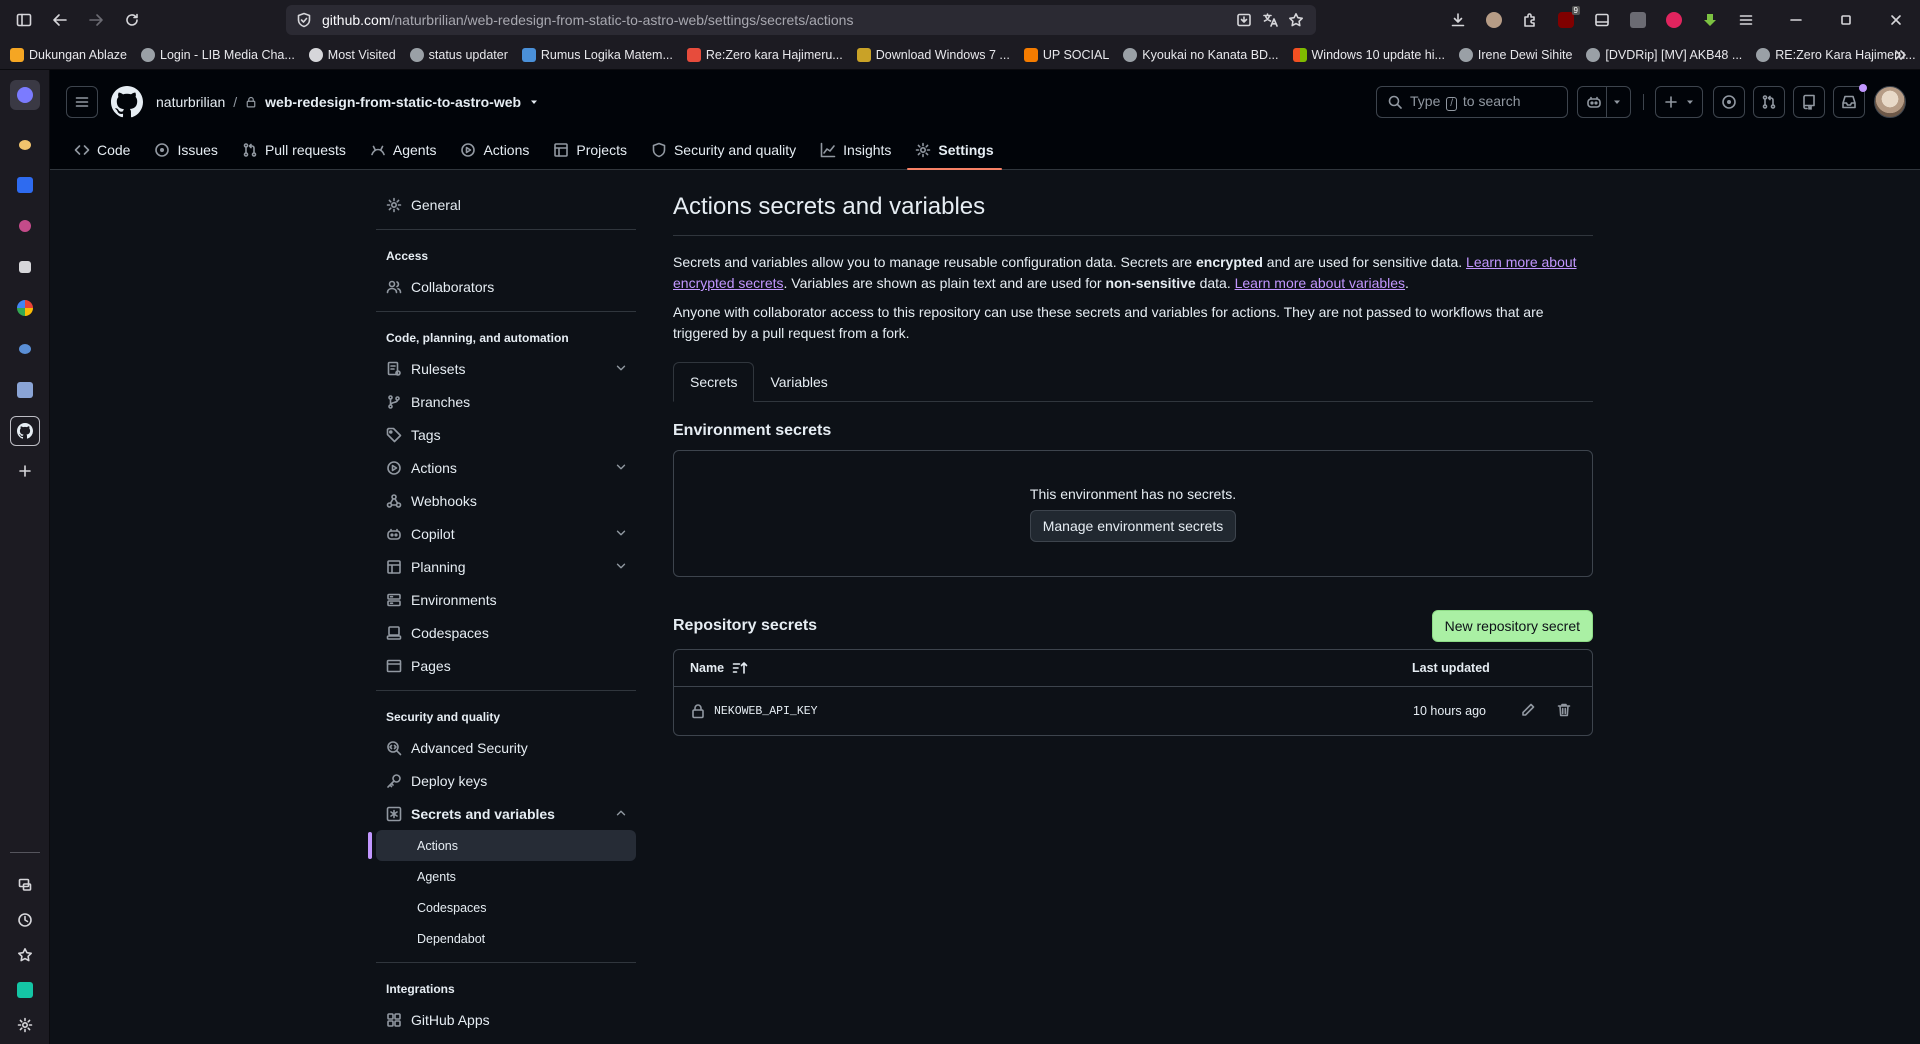 The image size is (1920, 1044). Describe the element at coordinates (714, 382) in the screenshot. I see `tab-secrets: Secrets` at that location.